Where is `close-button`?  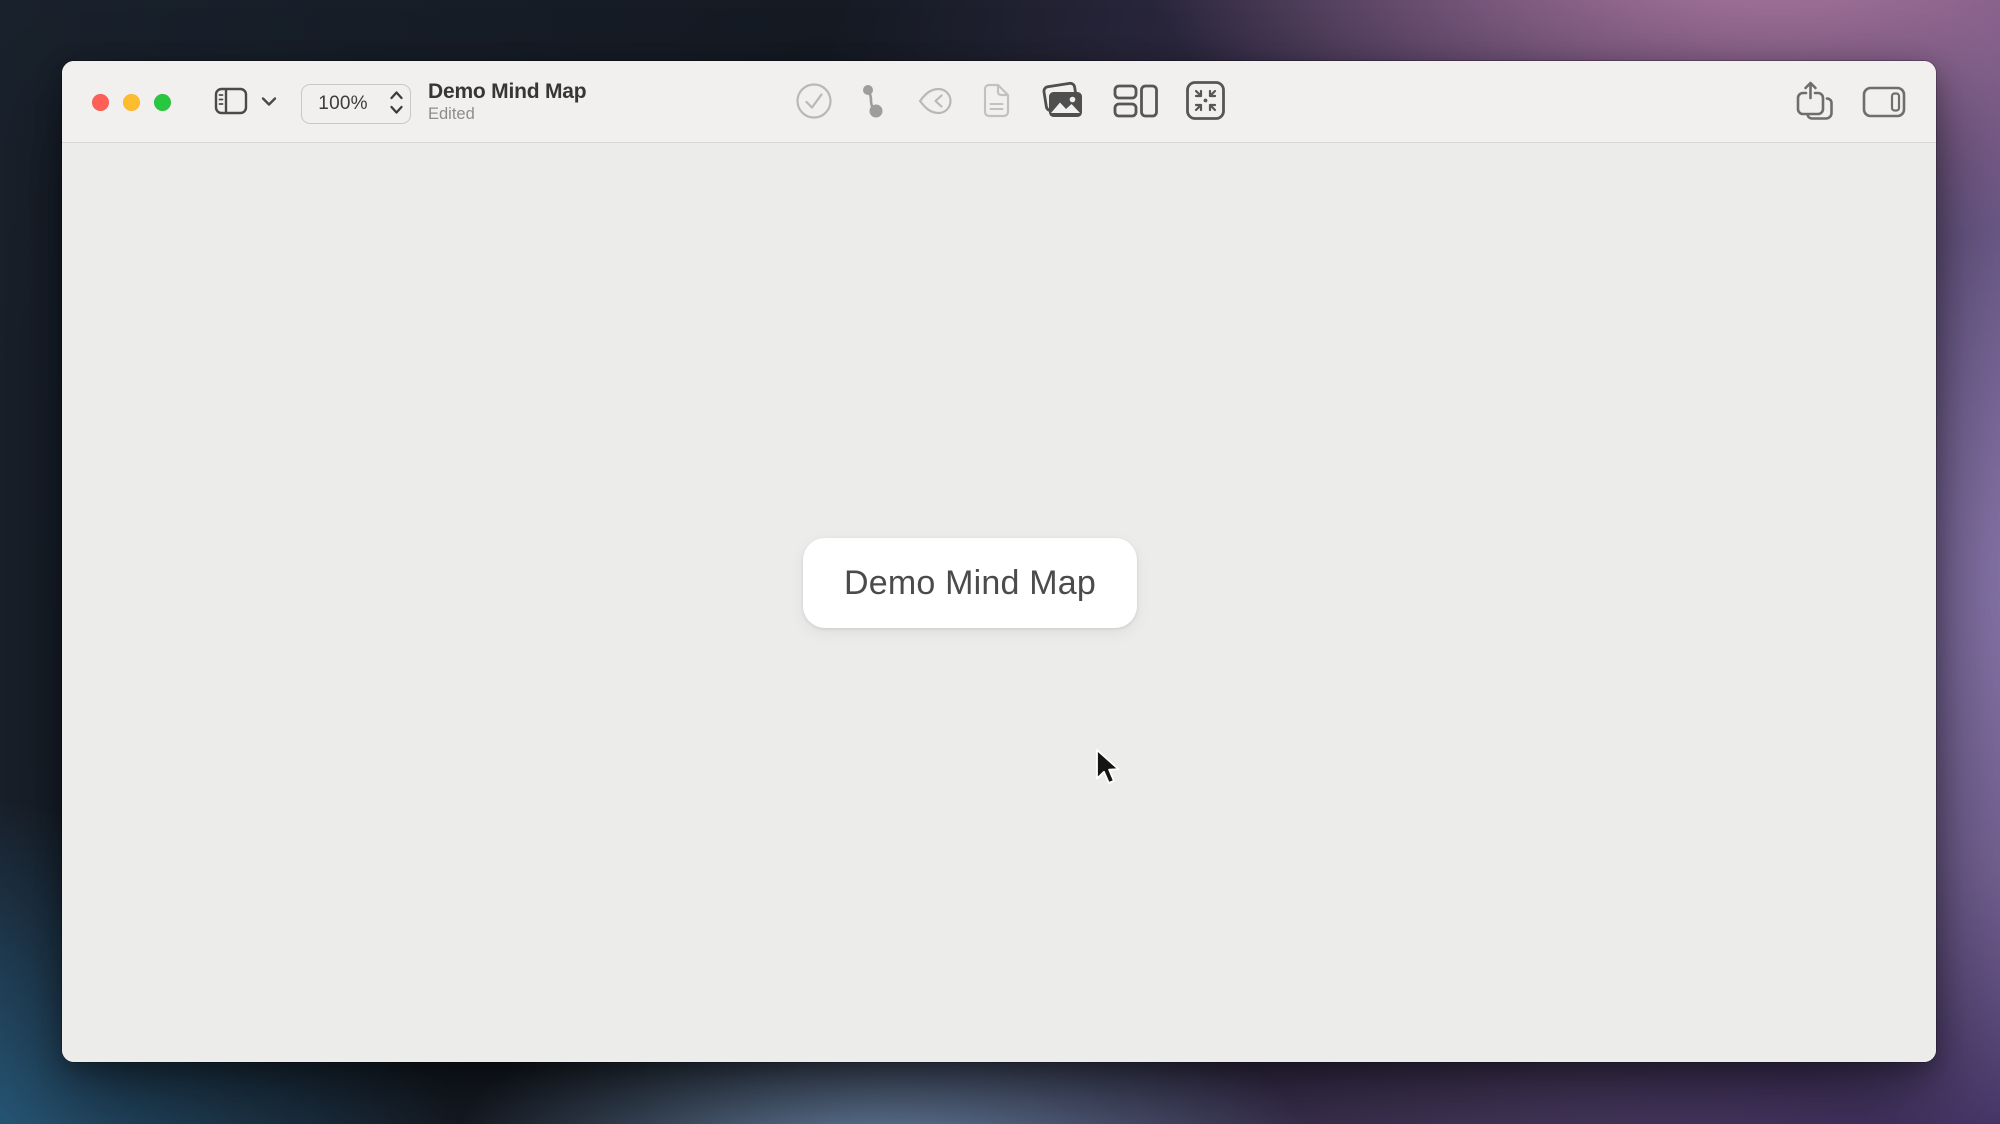 close-button is located at coordinates (100, 102).